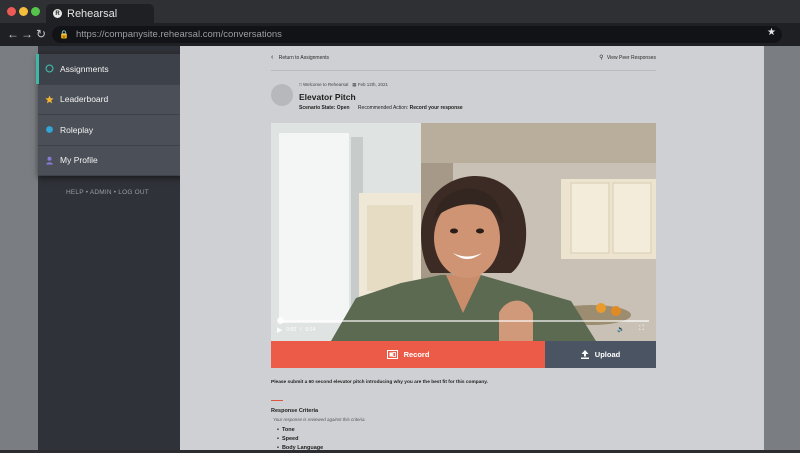 Image resolution: width=800 pixels, height=453 pixels. What do you see at coordinates (641, 329) in the screenshot?
I see `fullscreen-icon: ⛶` at bounding box center [641, 329].